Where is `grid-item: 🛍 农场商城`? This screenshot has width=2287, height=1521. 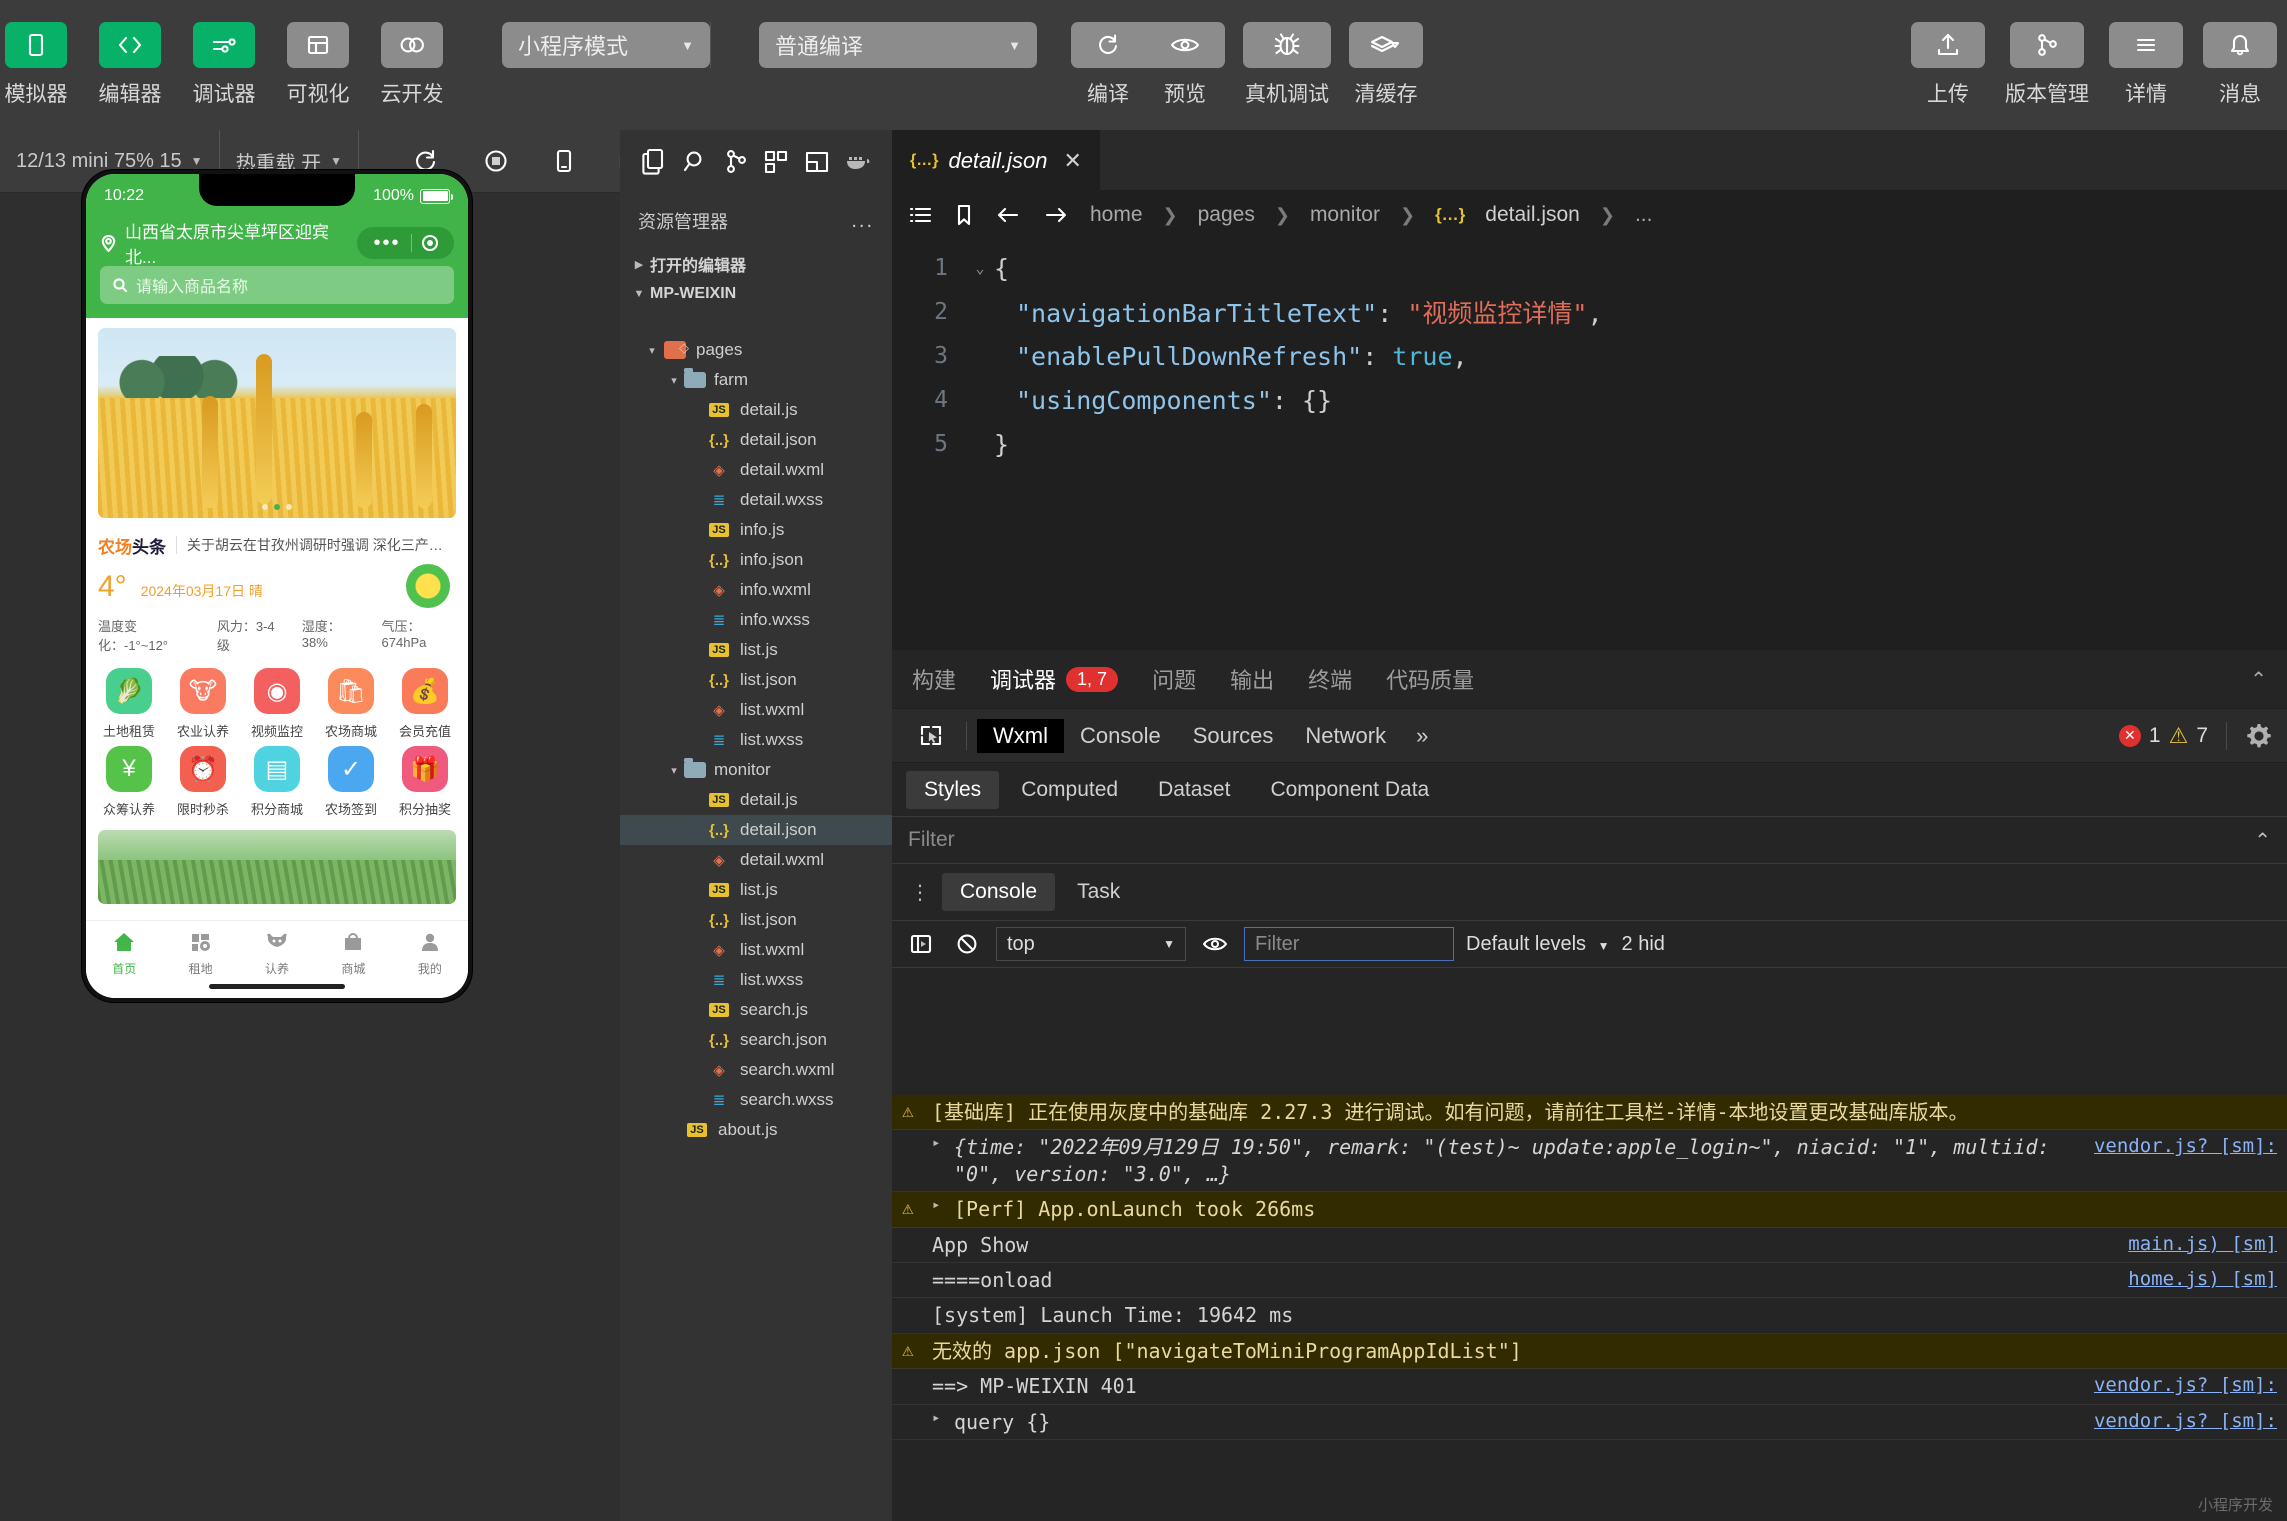
grid-item: 🛍 农场商城 is located at coordinates (351, 704).